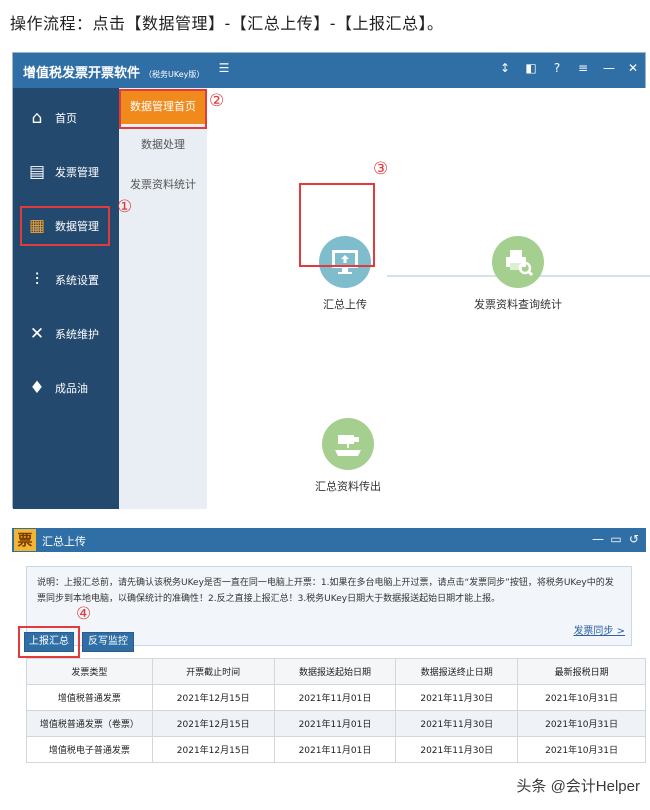 Image resolution: width=650 pixels, height=810 pixels. What do you see at coordinates (337, 225) in the screenshot?
I see `annotation-box-step3` at bounding box center [337, 225].